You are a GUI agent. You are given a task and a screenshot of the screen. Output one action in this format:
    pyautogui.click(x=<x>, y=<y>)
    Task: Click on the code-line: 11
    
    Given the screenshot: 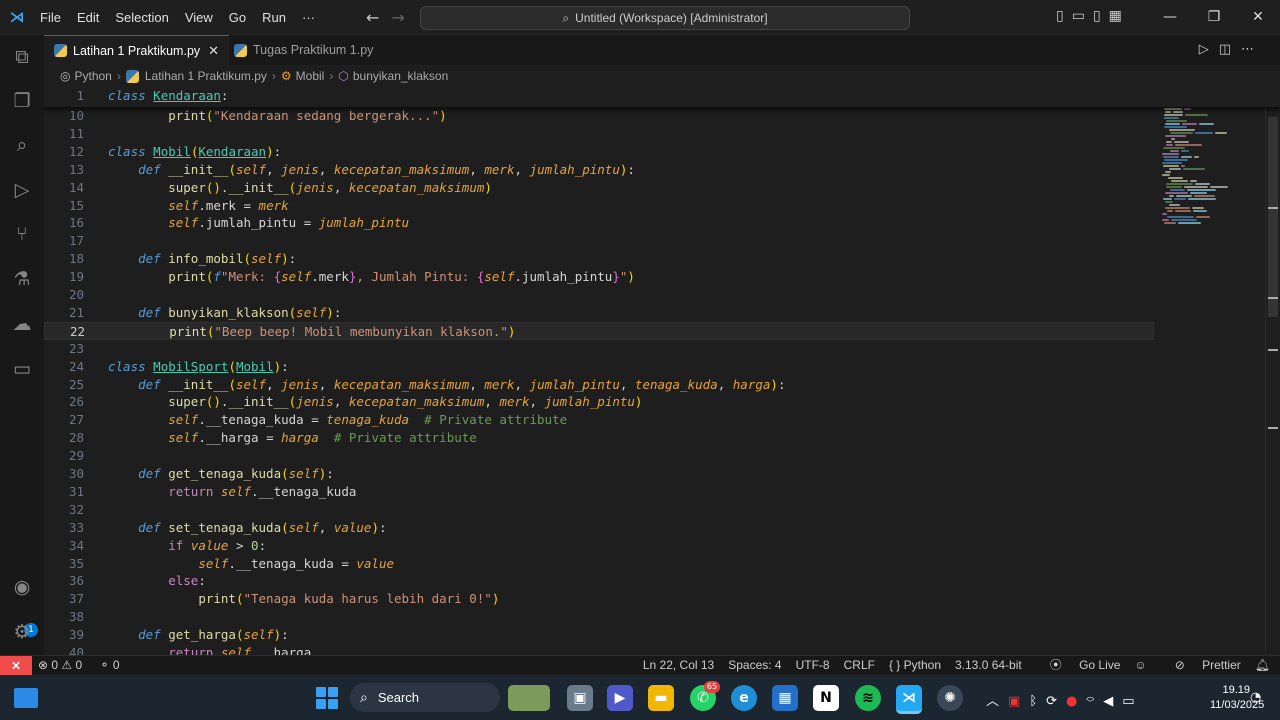 What is the action you would take?
    pyautogui.click(x=599, y=134)
    